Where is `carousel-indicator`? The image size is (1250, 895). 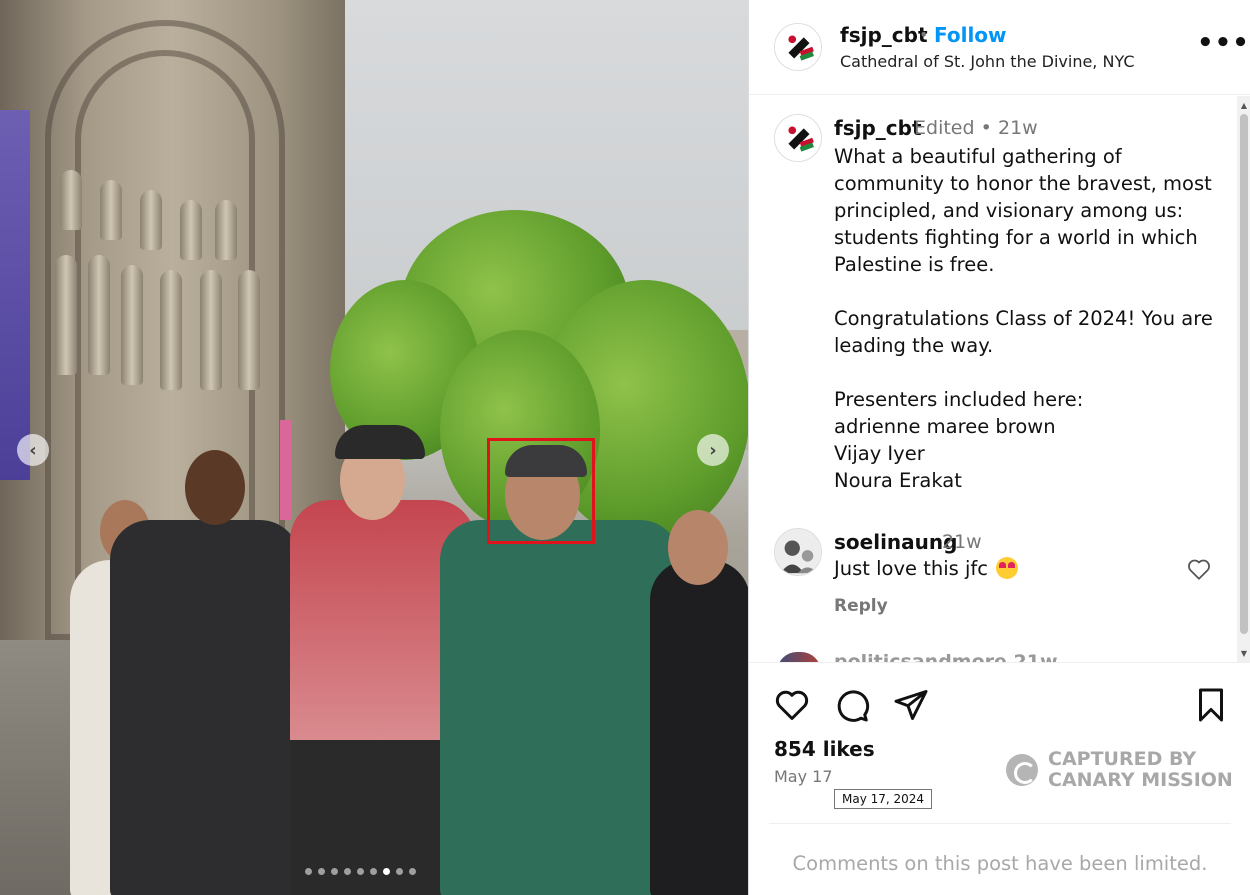
carousel-indicator is located at coordinates (360, 871).